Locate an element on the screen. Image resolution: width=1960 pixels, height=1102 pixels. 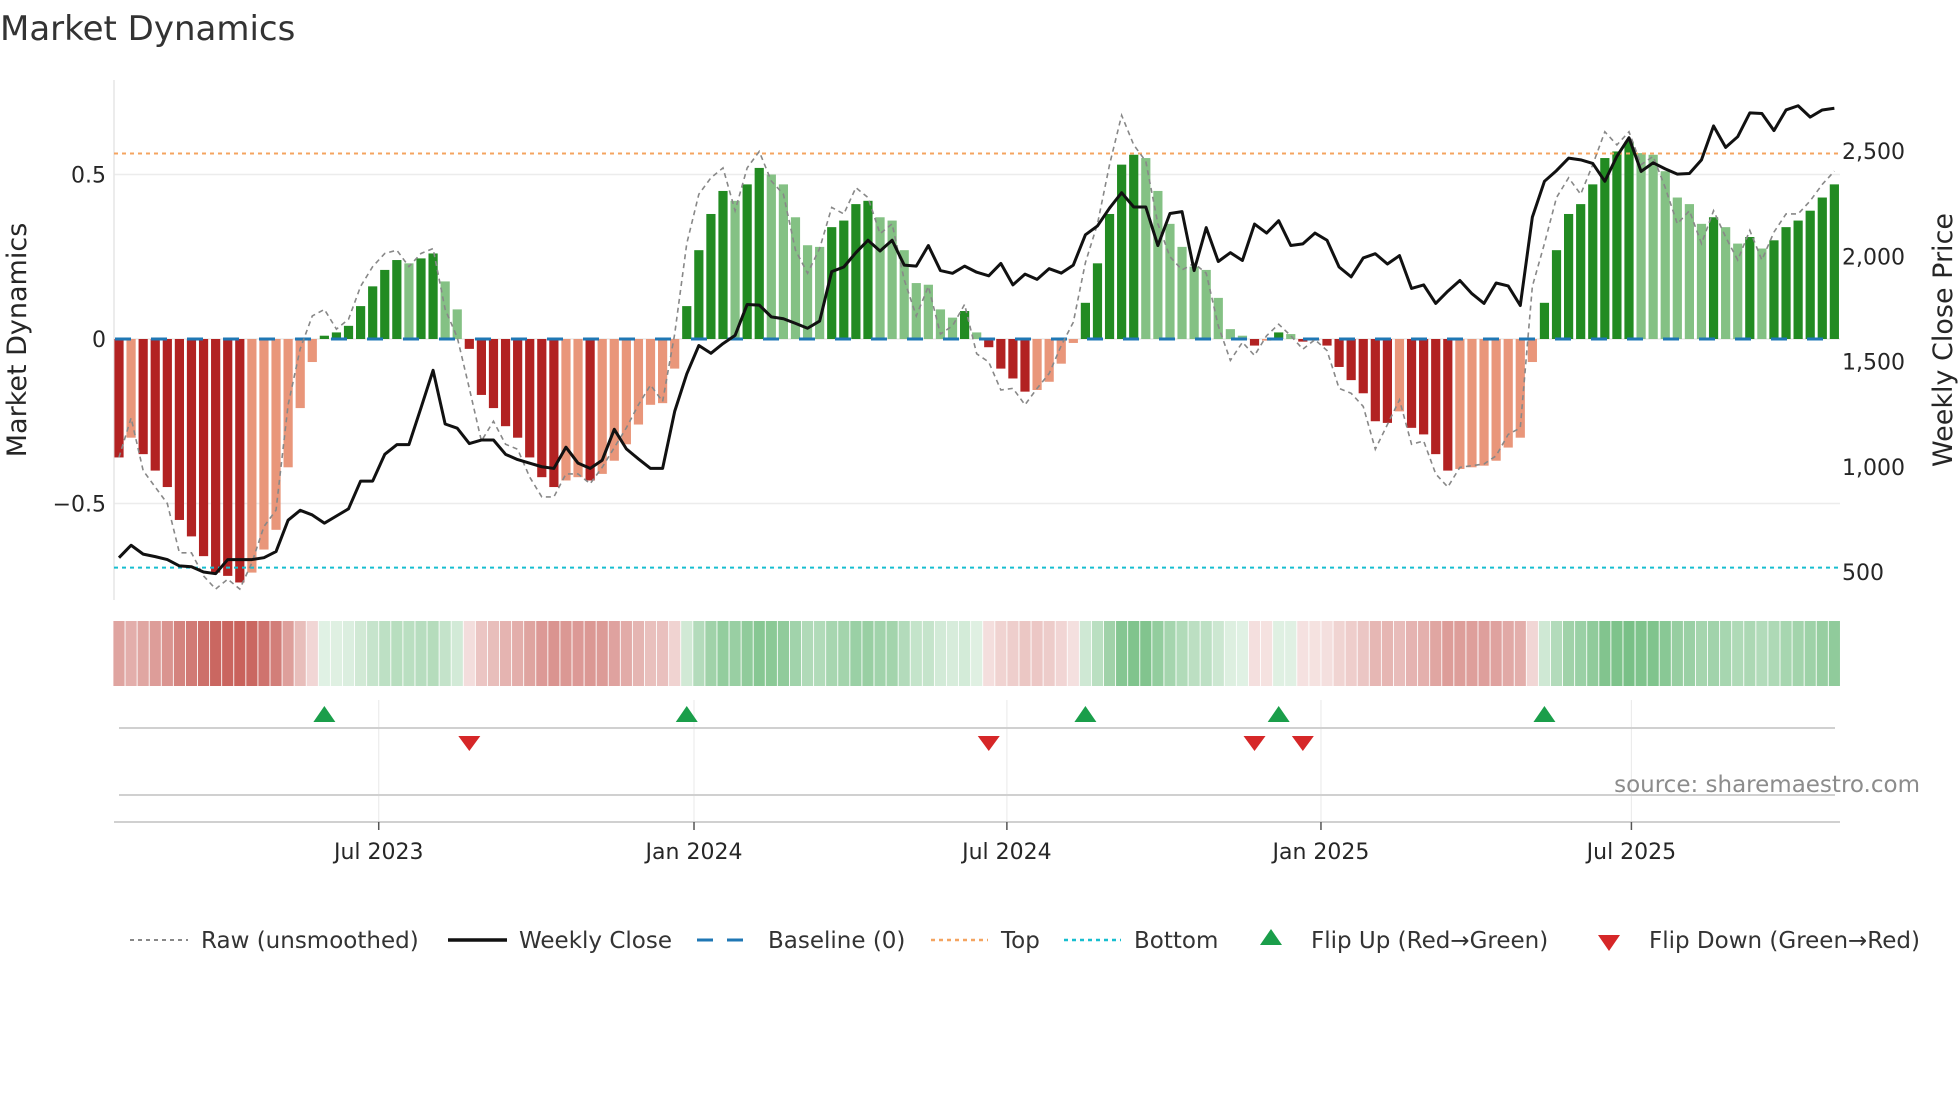
x-tick-label: Jan 2025 is located at coordinates (1320, 852).